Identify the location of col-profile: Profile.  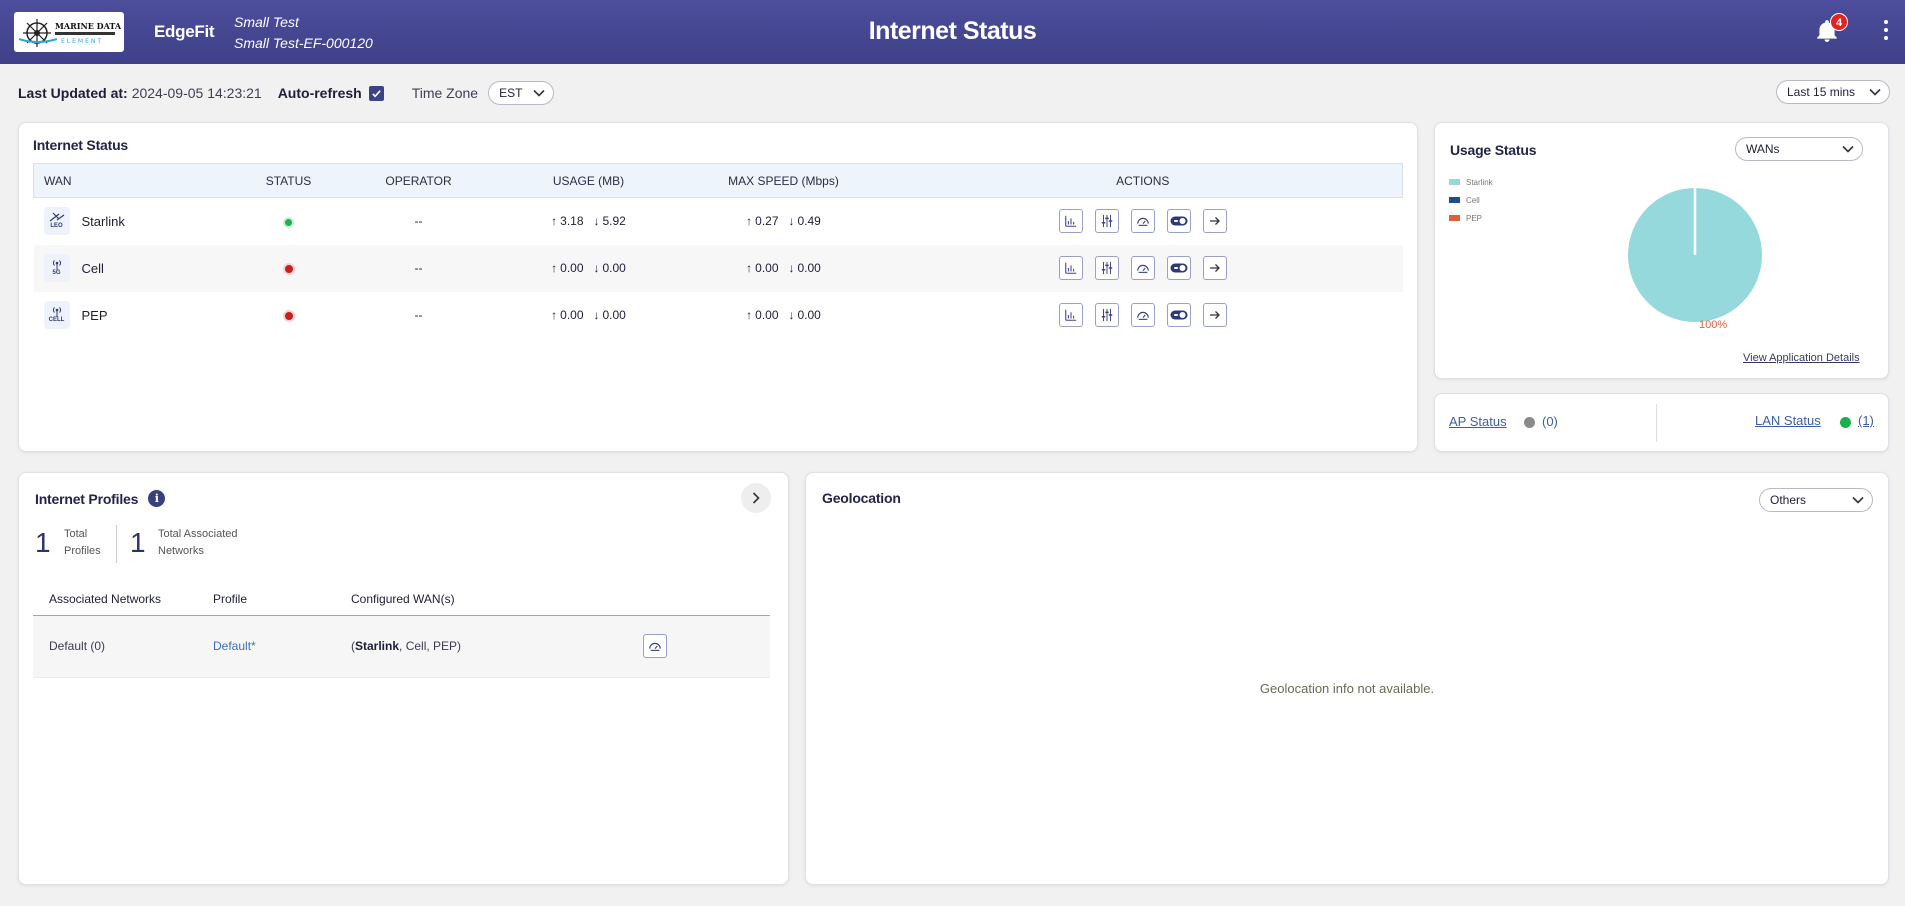
(266, 599).